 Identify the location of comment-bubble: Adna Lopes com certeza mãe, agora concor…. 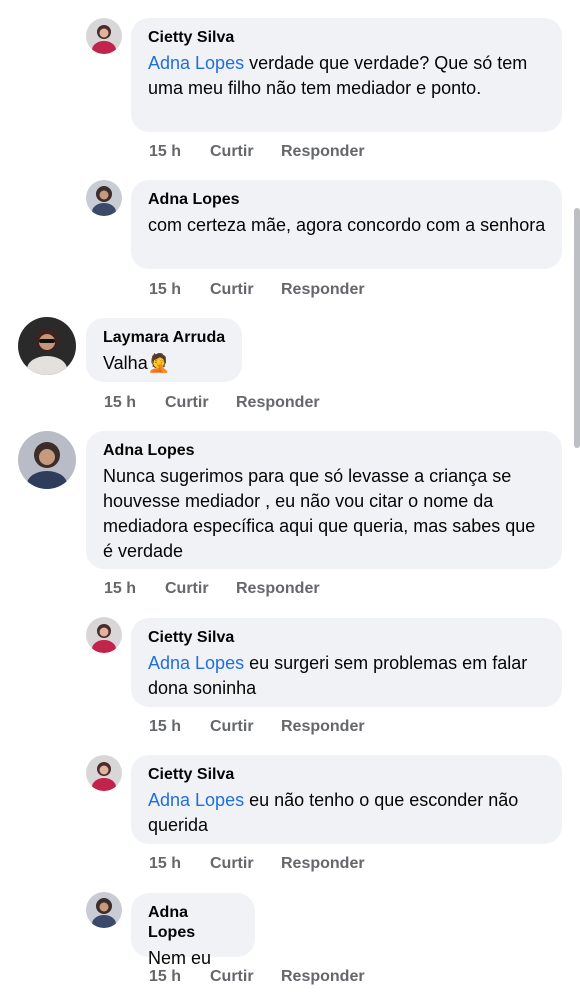
(346, 224).